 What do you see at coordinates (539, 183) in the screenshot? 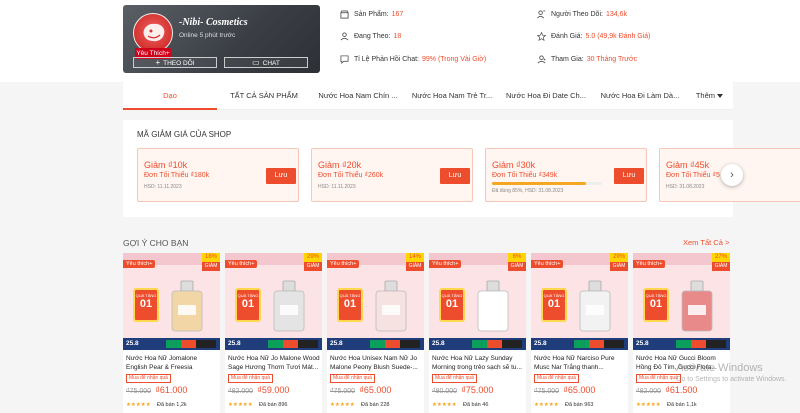
I see `voucher-usage-fill` at bounding box center [539, 183].